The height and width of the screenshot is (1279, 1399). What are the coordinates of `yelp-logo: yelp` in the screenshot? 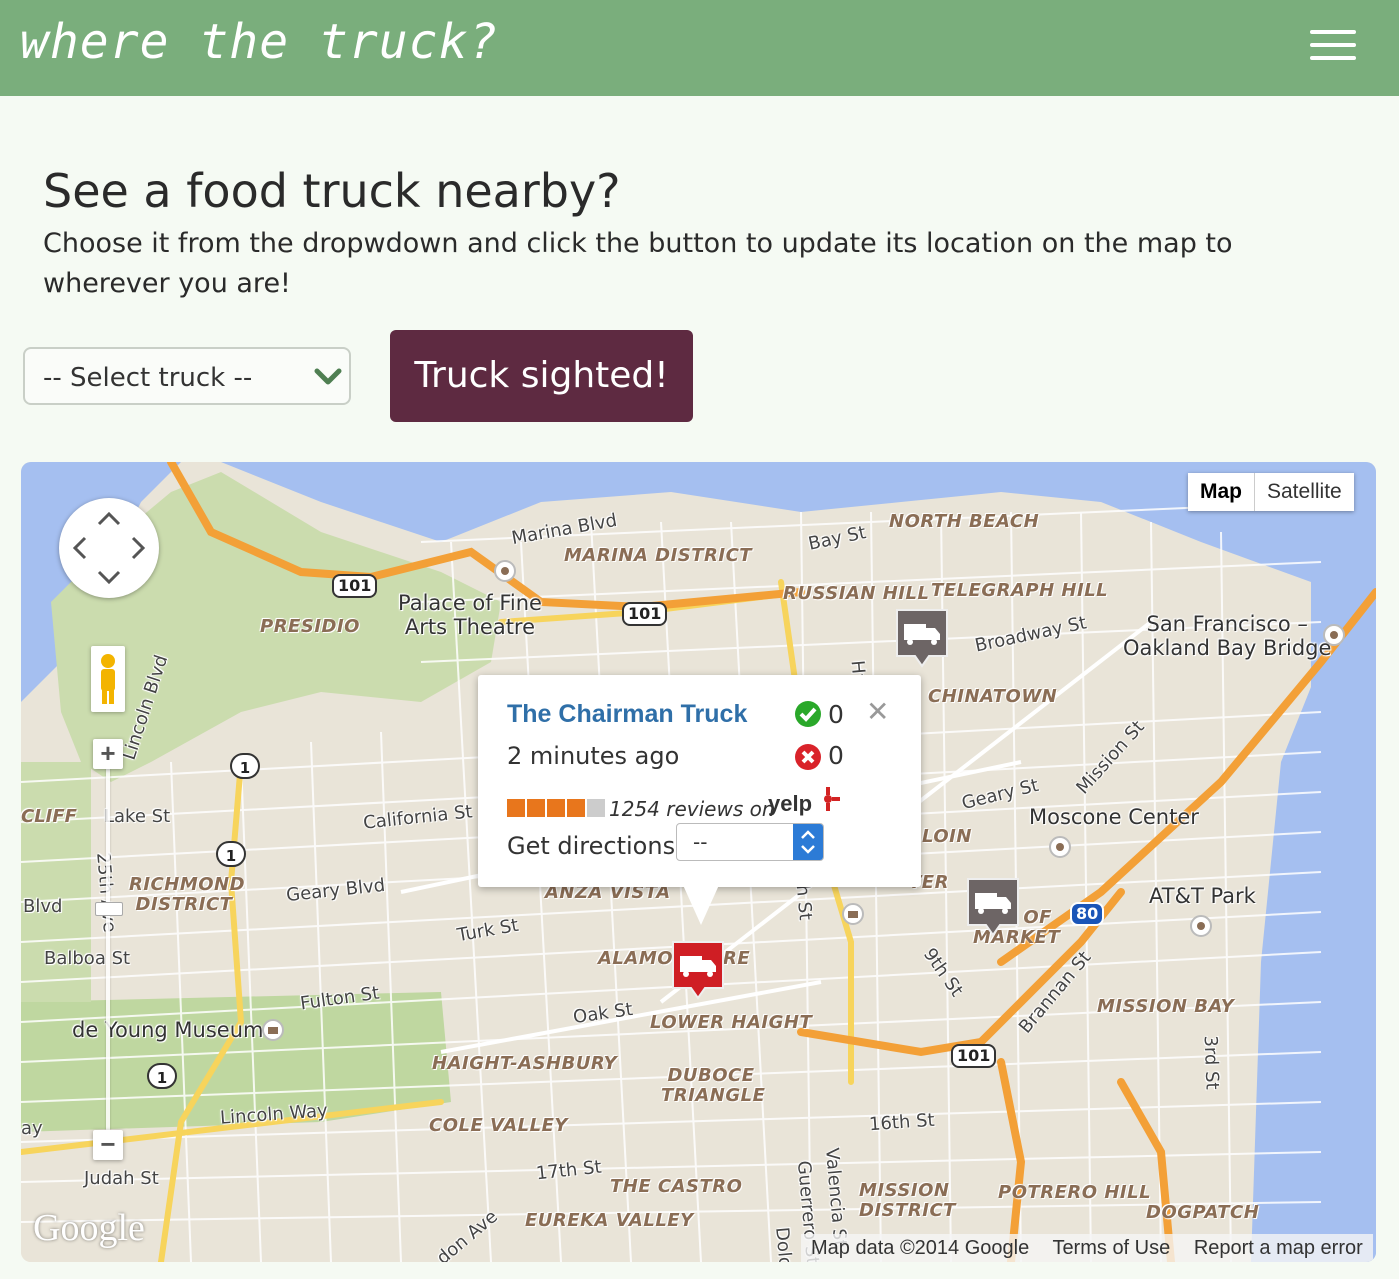 It's located at (790, 804).